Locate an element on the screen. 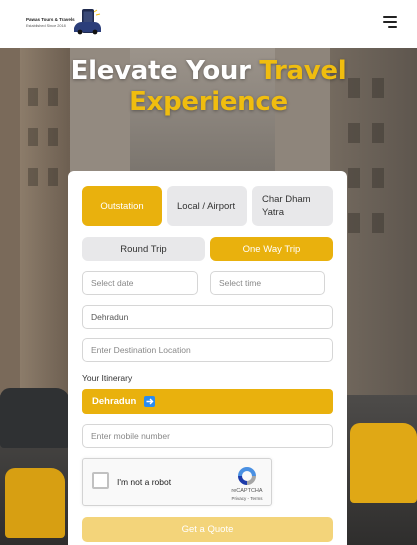  recaptcha-privacy-terms-link: Privacy - Terms is located at coordinates (247, 498).